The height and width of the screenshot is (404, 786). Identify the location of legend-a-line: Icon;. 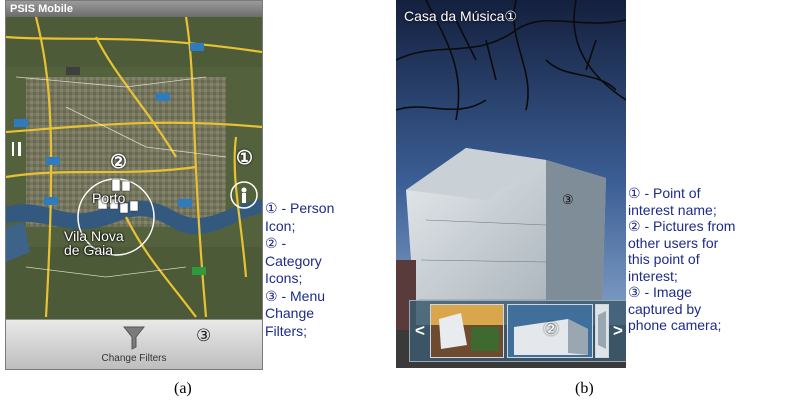
(280, 225).